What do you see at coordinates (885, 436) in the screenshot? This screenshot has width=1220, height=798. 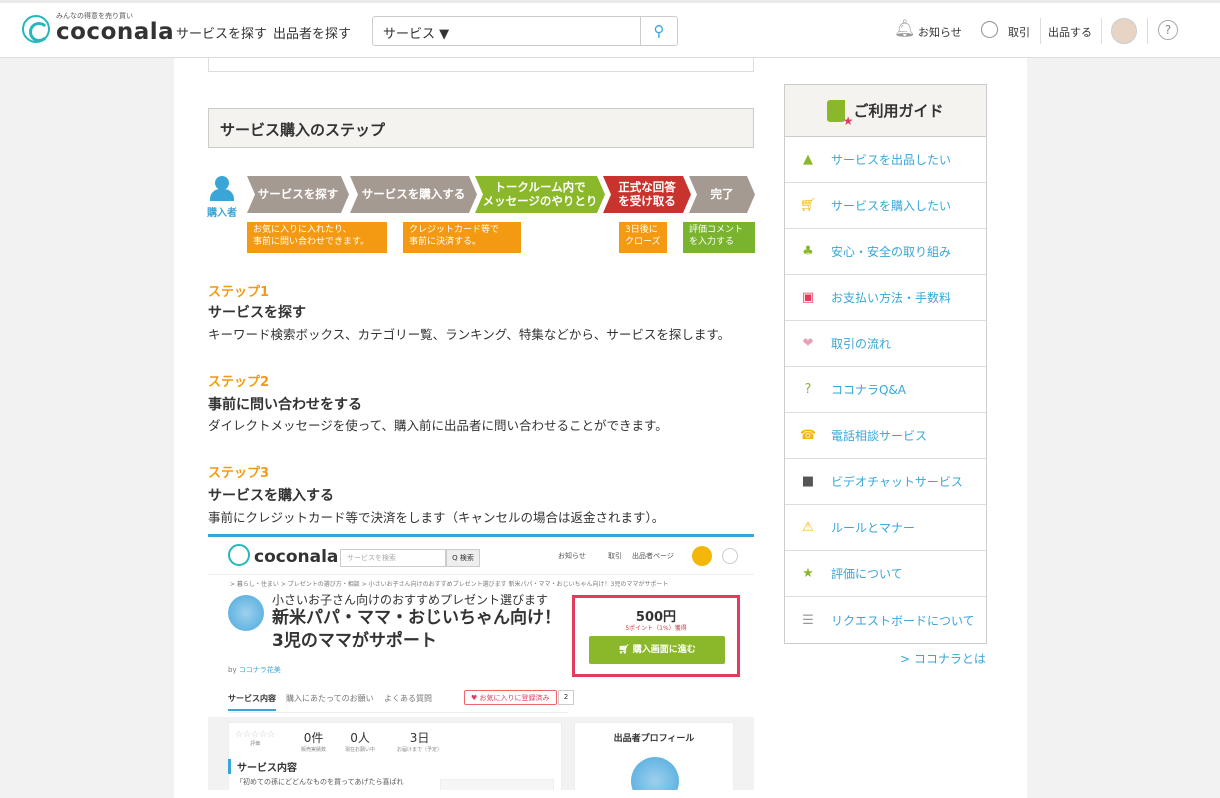 I see `guide-item: ☎ 電話相談サービス` at bounding box center [885, 436].